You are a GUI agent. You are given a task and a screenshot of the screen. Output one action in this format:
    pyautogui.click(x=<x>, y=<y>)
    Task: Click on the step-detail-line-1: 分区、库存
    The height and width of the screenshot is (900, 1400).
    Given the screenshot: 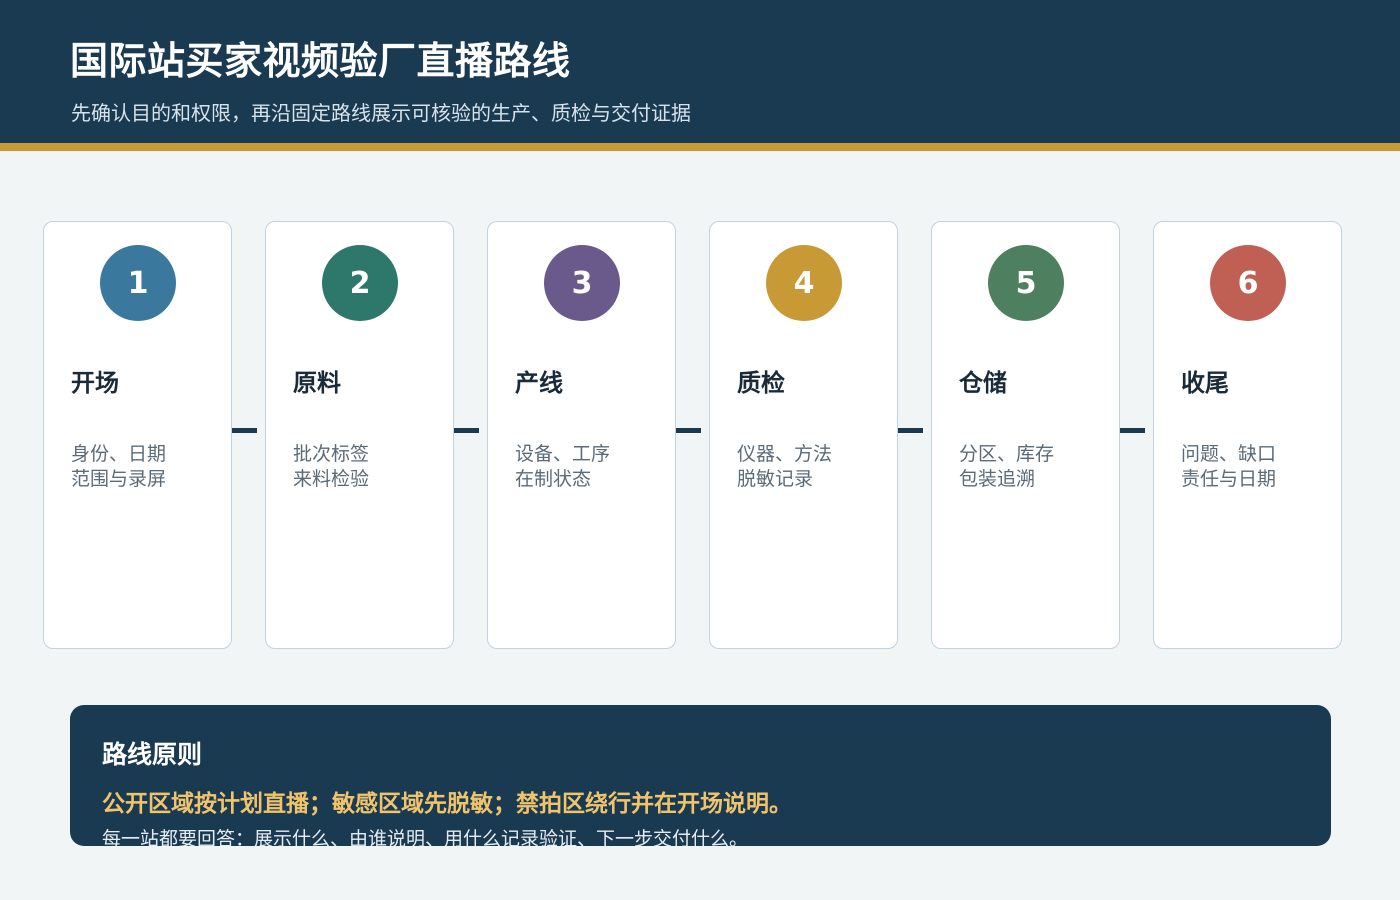 What is the action you would take?
    pyautogui.click(x=1007, y=454)
    